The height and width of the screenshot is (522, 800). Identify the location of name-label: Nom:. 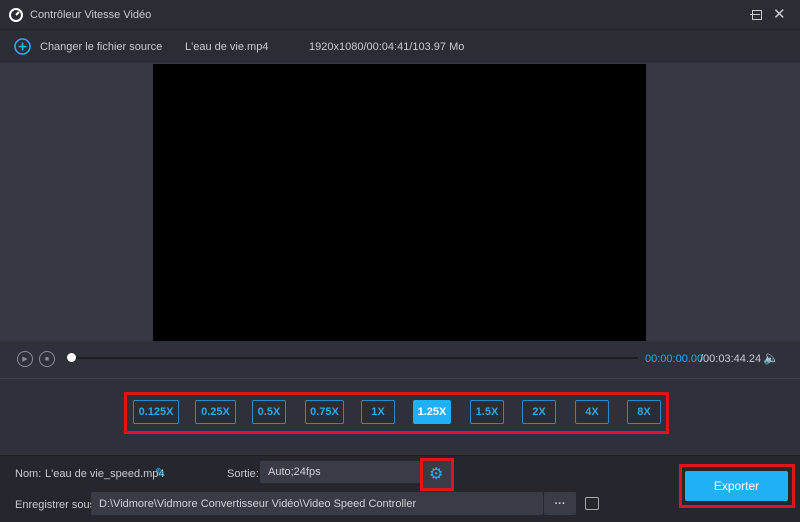
(28, 474).